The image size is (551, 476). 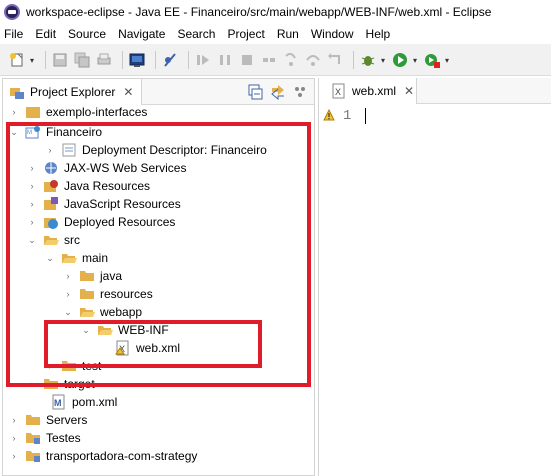 I want to click on project-explorer-icon, so click(x=17, y=93).